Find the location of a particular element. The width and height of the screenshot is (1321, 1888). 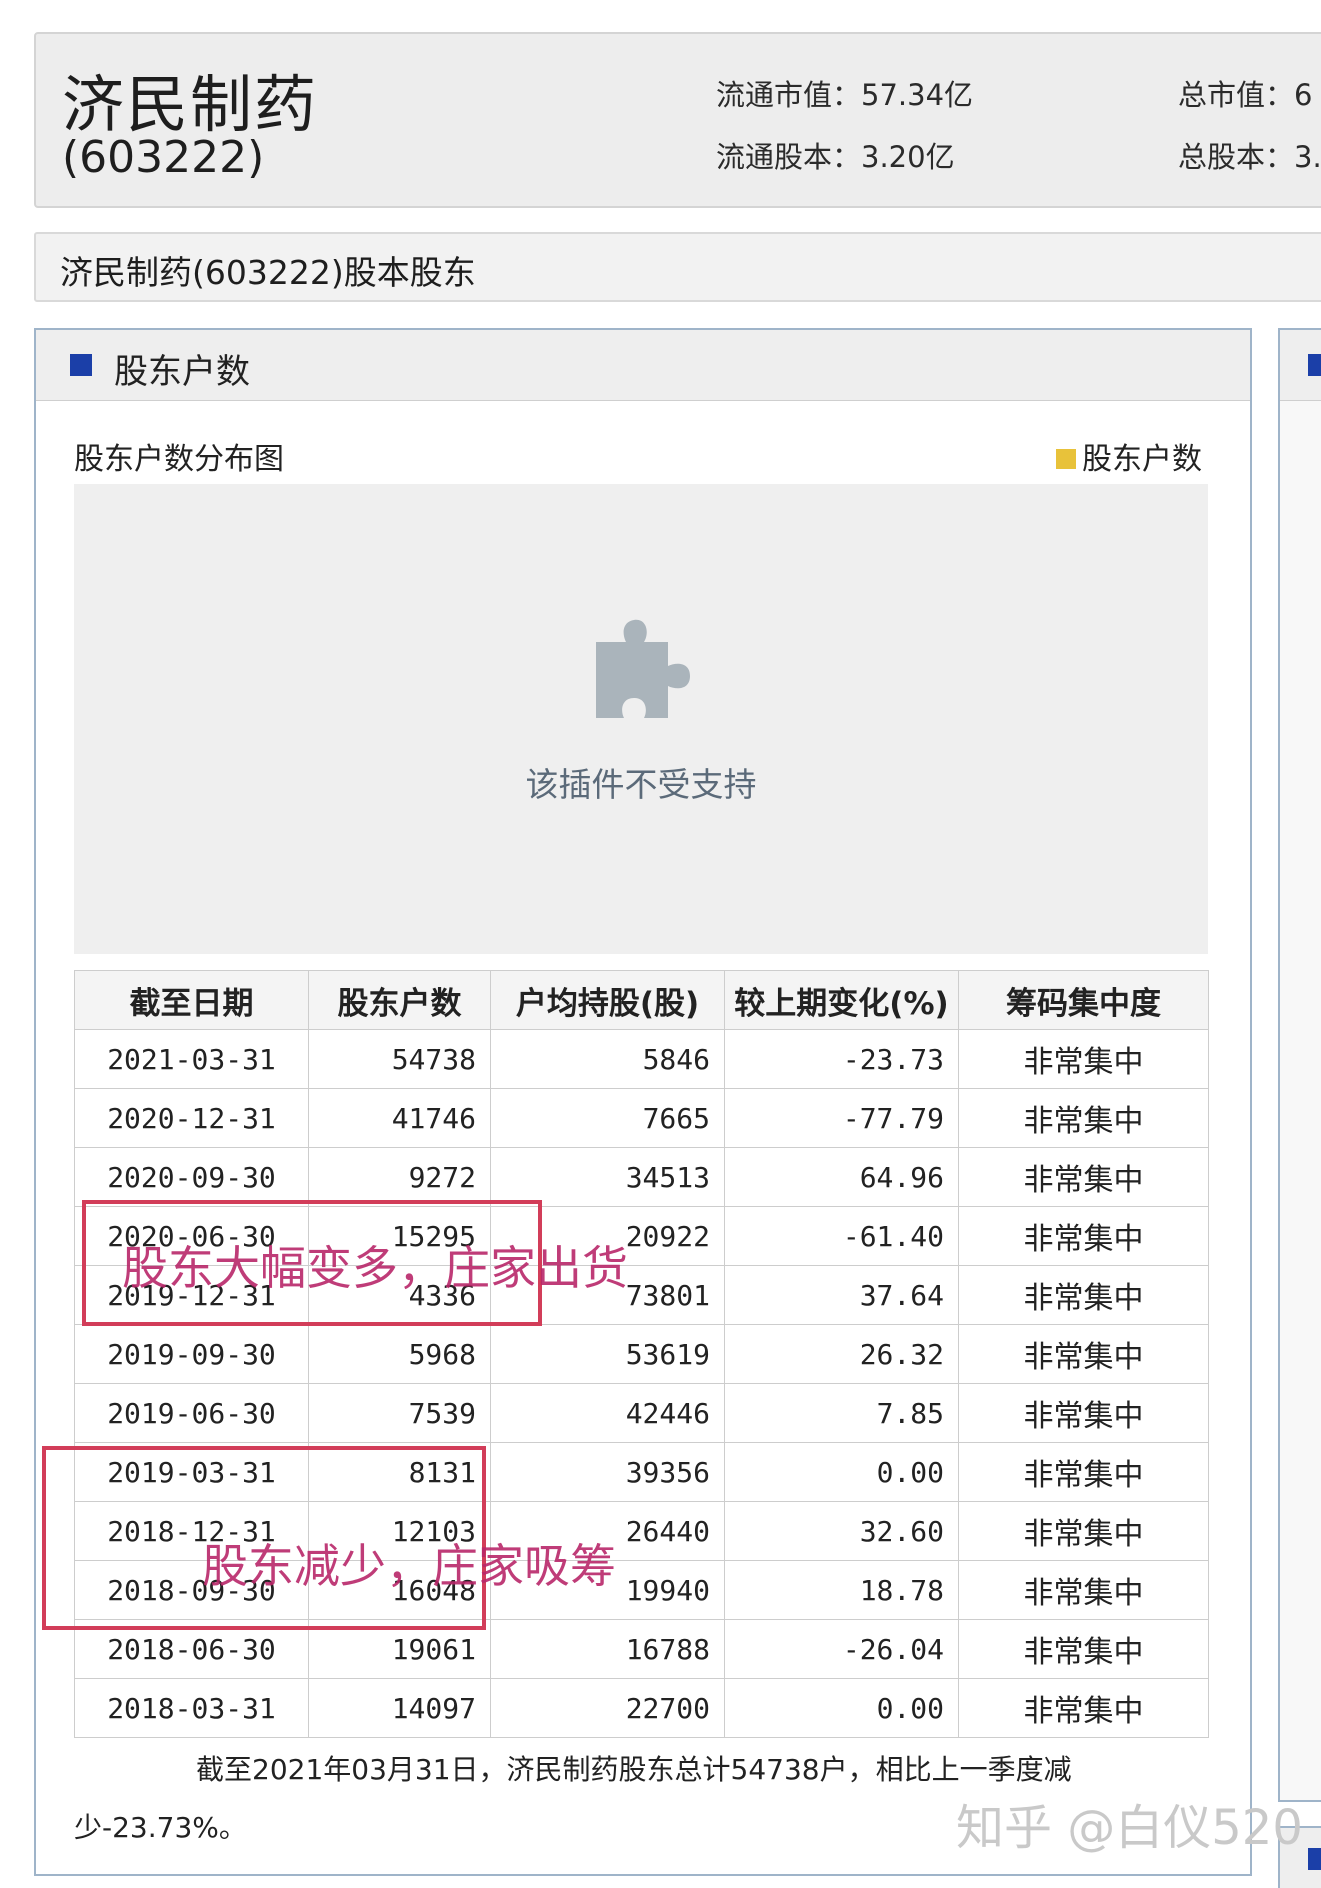

table-row: 2020-09-30 9272 34513 64.96 非常集中 is located at coordinates (641, 1177).